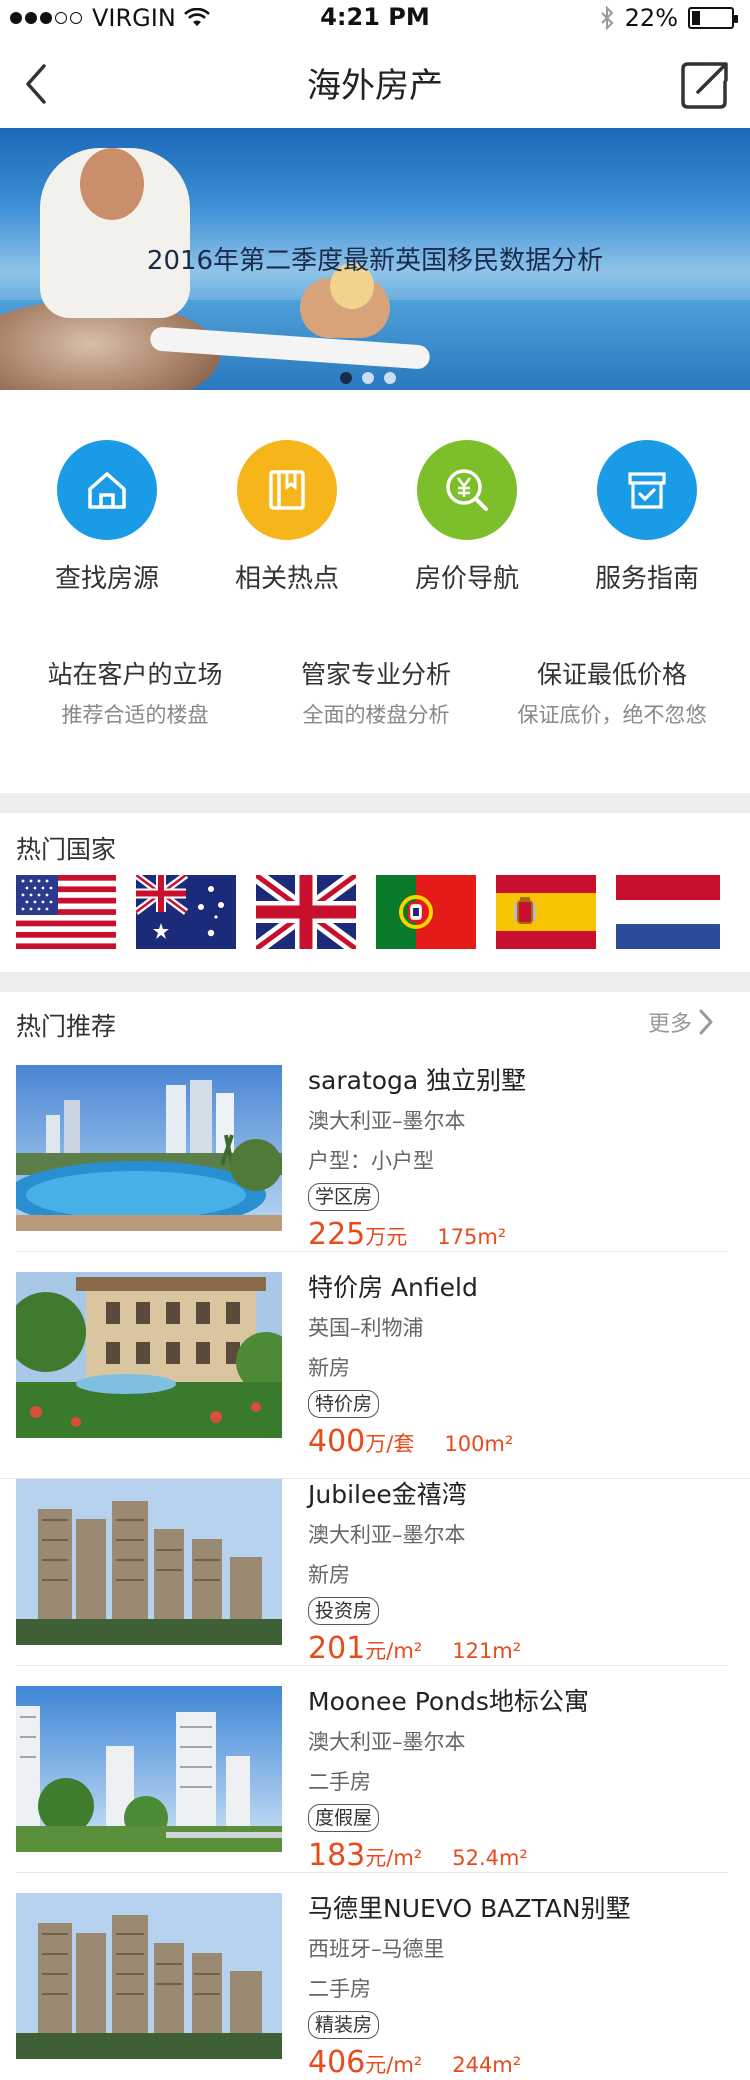 The height and width of the screenshot is (2080, 750). What do you see at coordinates (286, 579) in the screenshot?
I see `quick-label: 相关热点` at bounding box center [286, 579].